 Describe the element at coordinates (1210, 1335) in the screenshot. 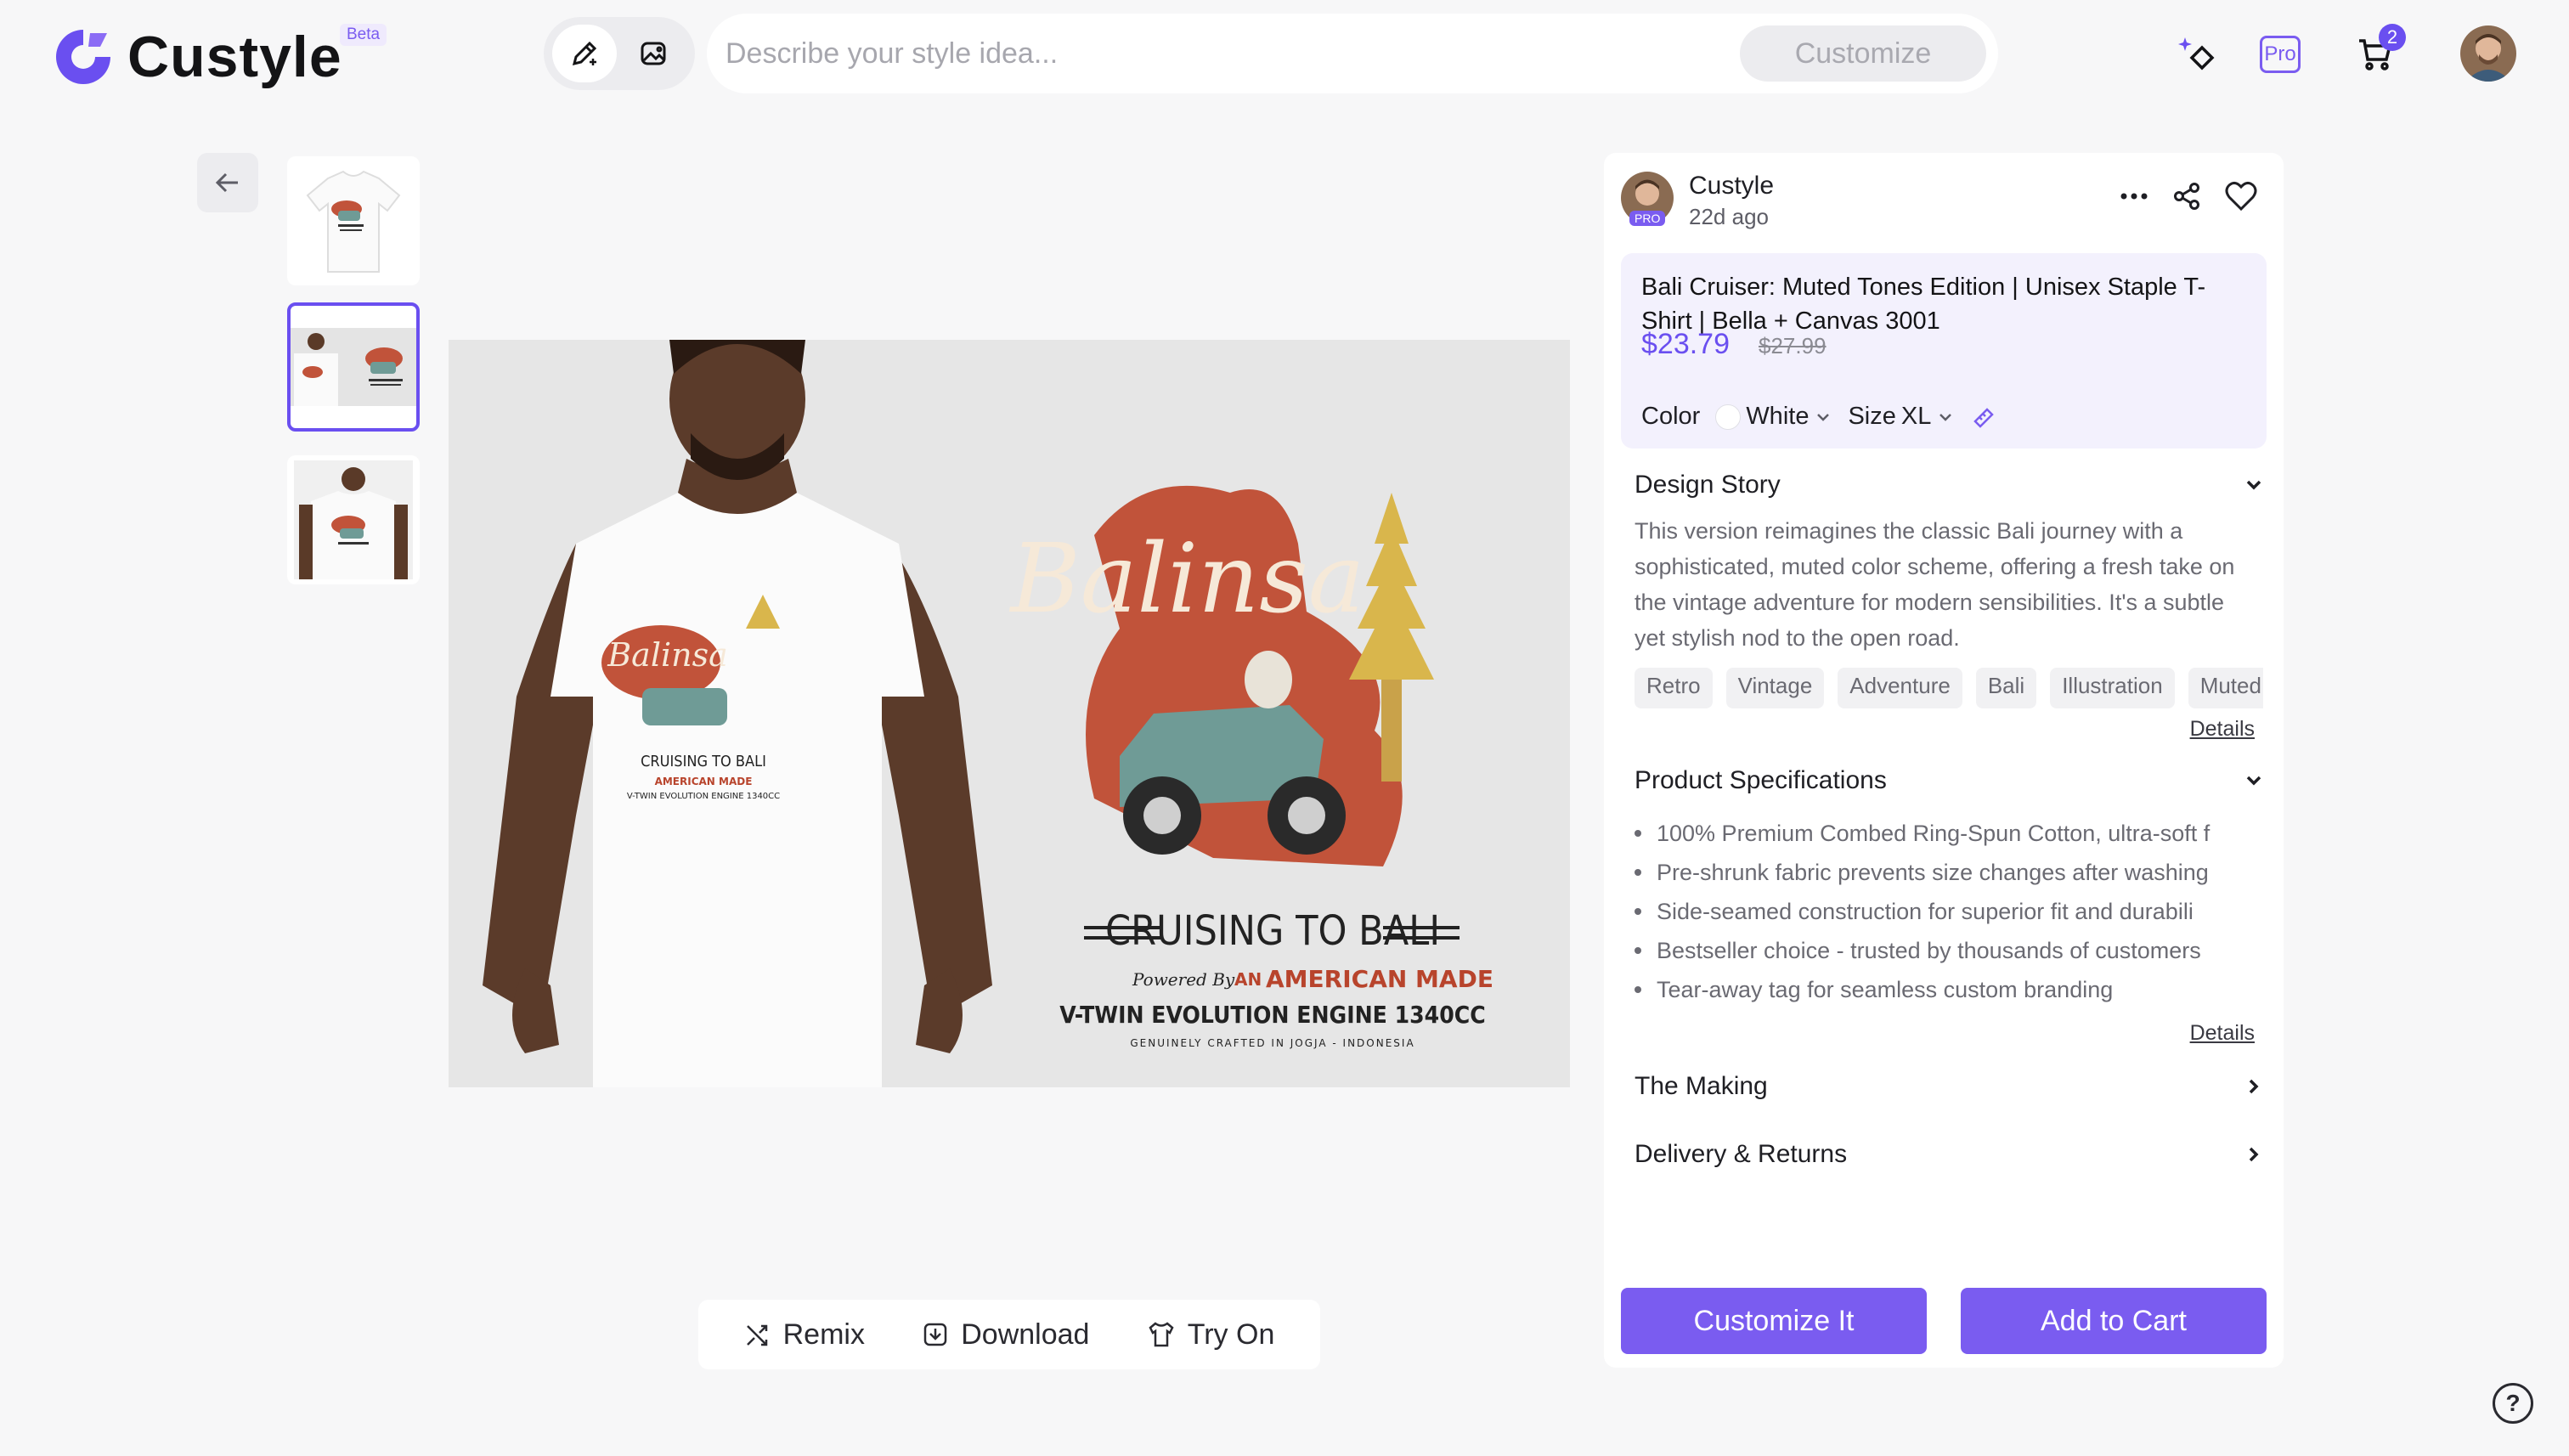

I see `try-on-button: Try On` at that location.